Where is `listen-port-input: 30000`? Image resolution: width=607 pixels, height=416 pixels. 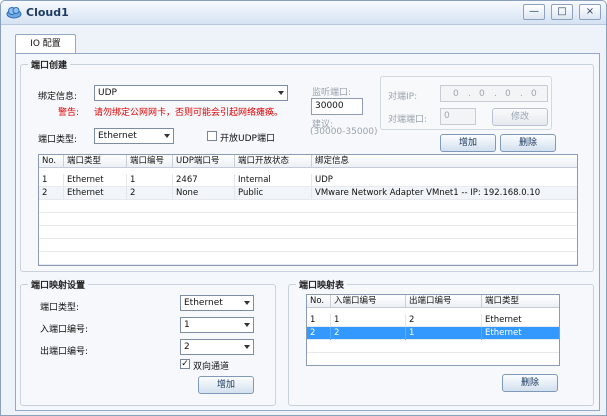
listen-port-input: 30000 is located at coordinates (337, 106).